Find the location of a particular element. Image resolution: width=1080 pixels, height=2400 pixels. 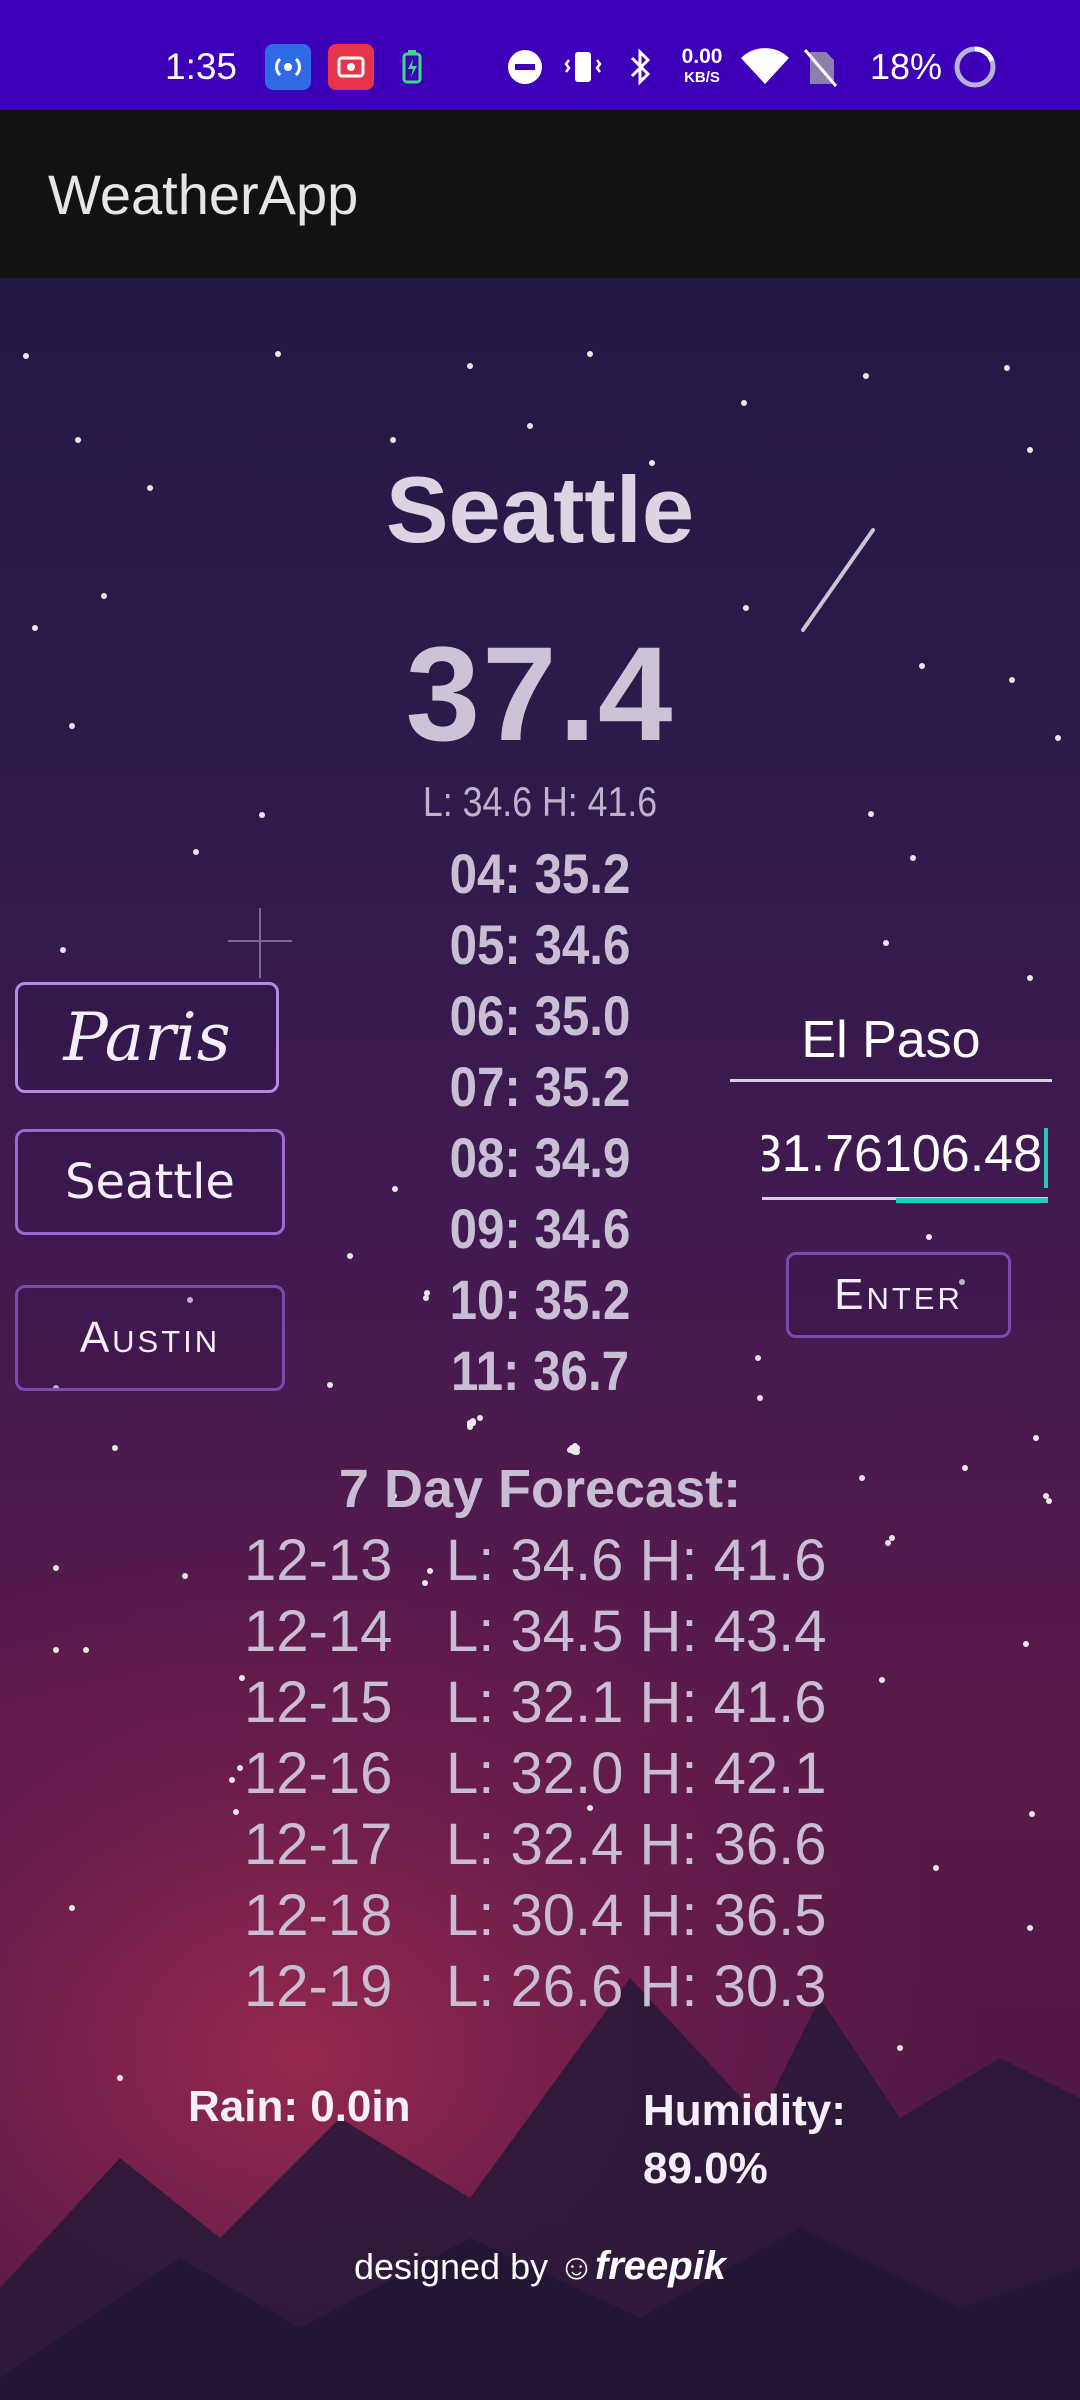

city-input is located at coordinates (891, 1041).